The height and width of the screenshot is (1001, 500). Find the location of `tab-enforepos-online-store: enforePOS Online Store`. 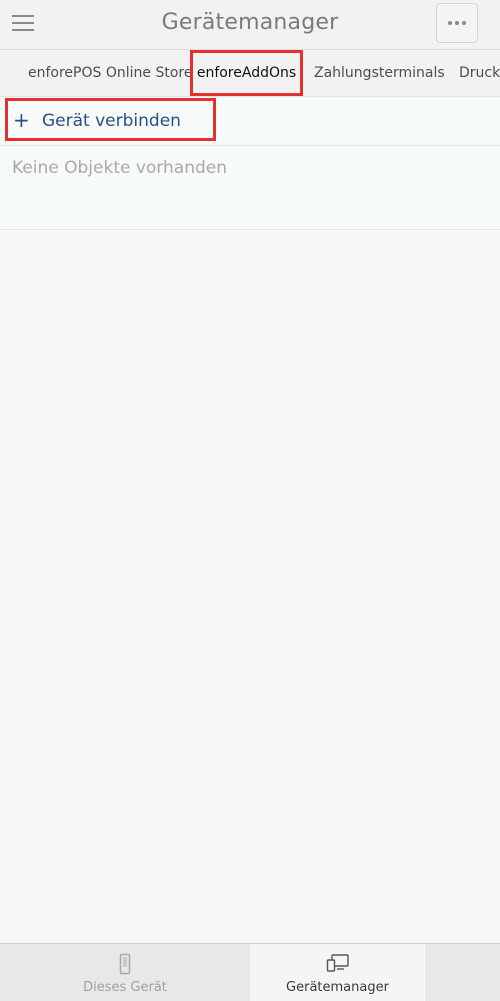

tab-enforepos-online-store: enforePOS Online Store is located at coordinates (110, 73).